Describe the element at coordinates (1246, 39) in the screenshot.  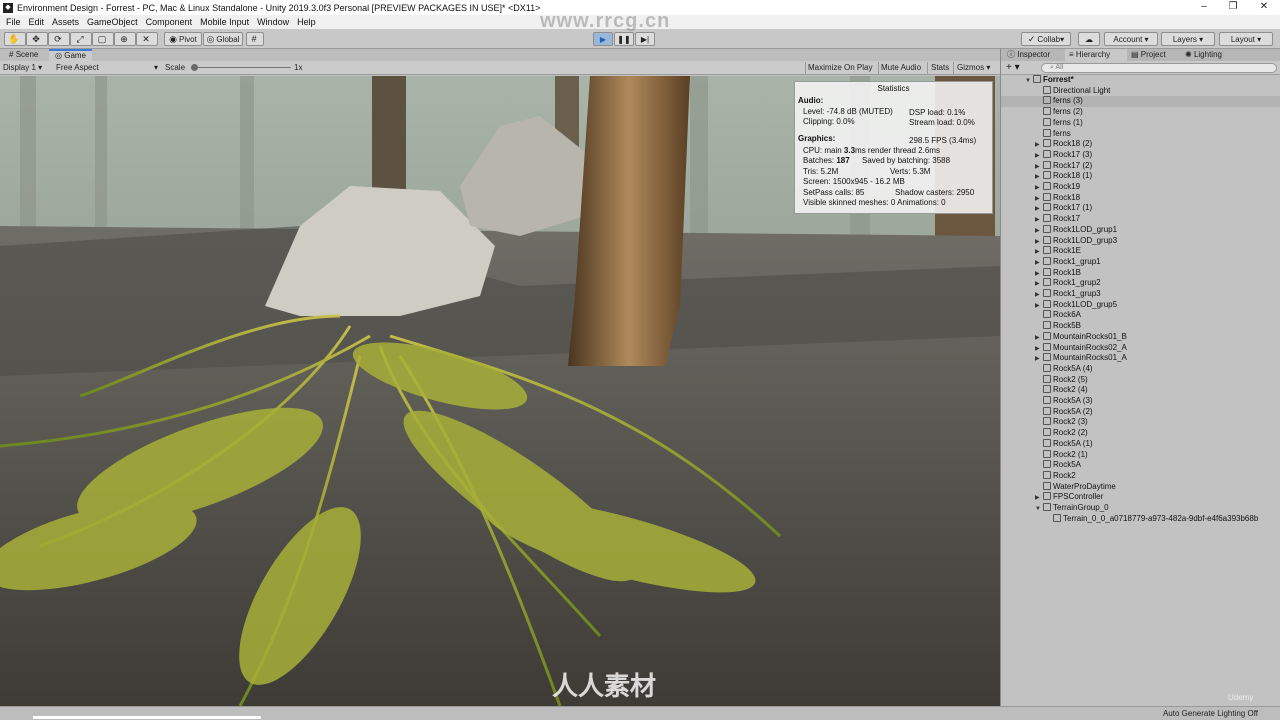
I see `layout-dropdown: Layout ▾` at that location.